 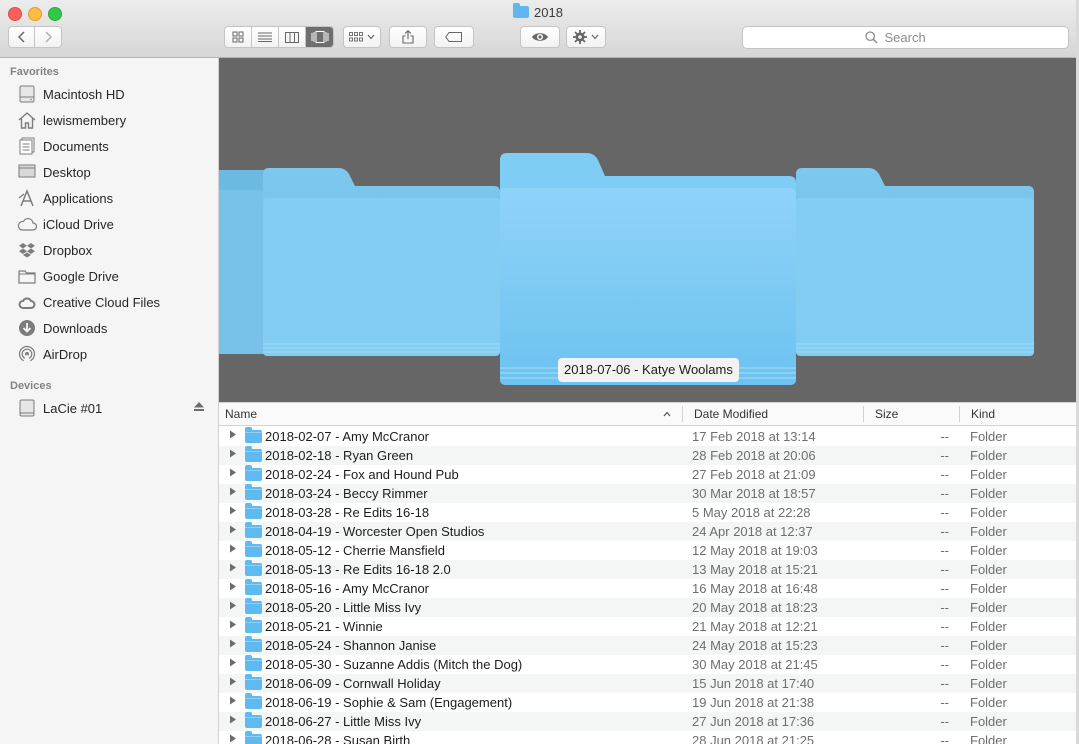 I want to click on column-view-button, so click(x=292, y=37).